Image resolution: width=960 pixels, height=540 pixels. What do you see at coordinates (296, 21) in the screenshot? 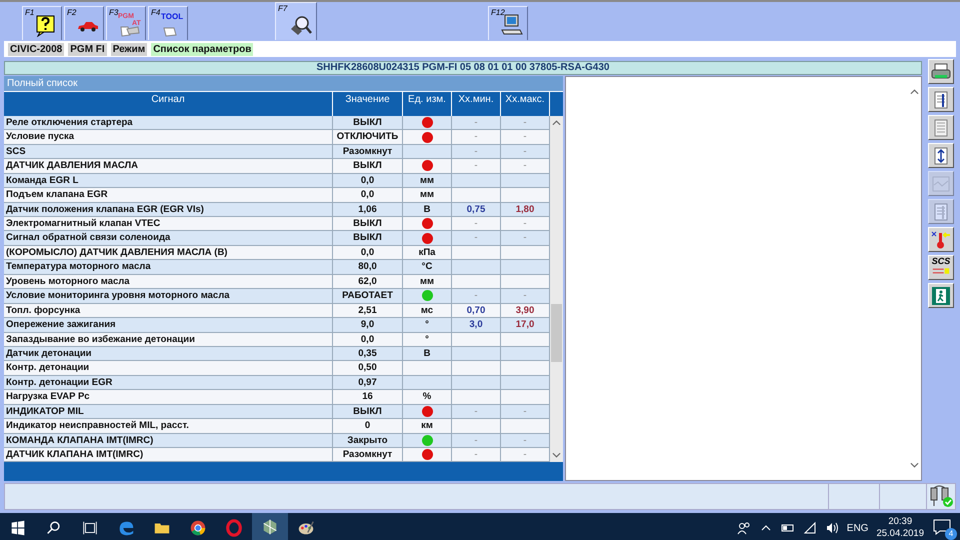
I see `function-tab: F7` at bounding box center [296, 21].